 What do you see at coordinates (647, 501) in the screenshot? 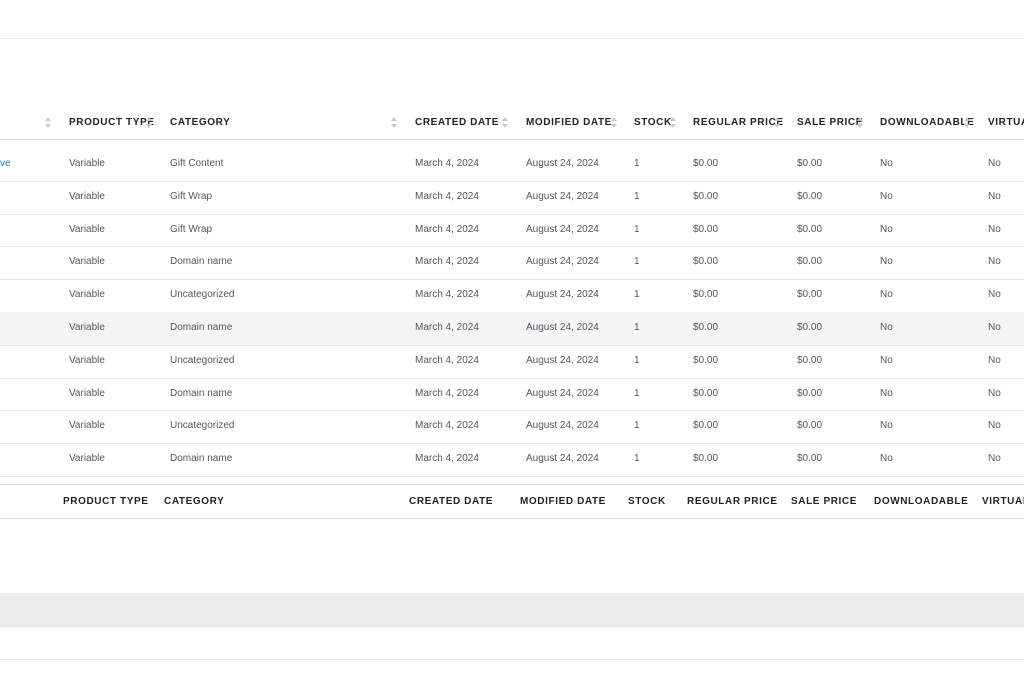
I see `footer-header-stock: STOCK` at bounding box center [647, 501].